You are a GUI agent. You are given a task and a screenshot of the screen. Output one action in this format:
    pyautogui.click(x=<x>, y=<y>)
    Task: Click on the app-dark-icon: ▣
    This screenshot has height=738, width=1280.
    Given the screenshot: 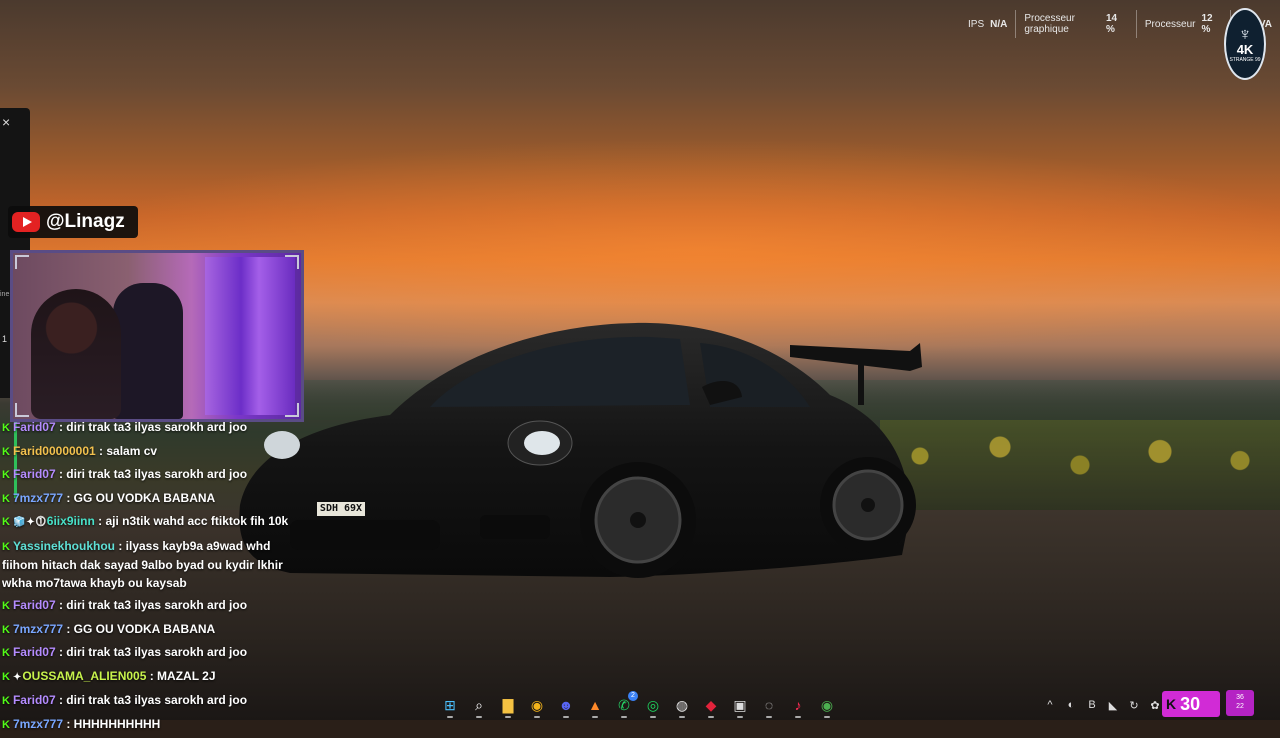 What is the action you would take?
    pyautogui.click(x=740, y=705)
    